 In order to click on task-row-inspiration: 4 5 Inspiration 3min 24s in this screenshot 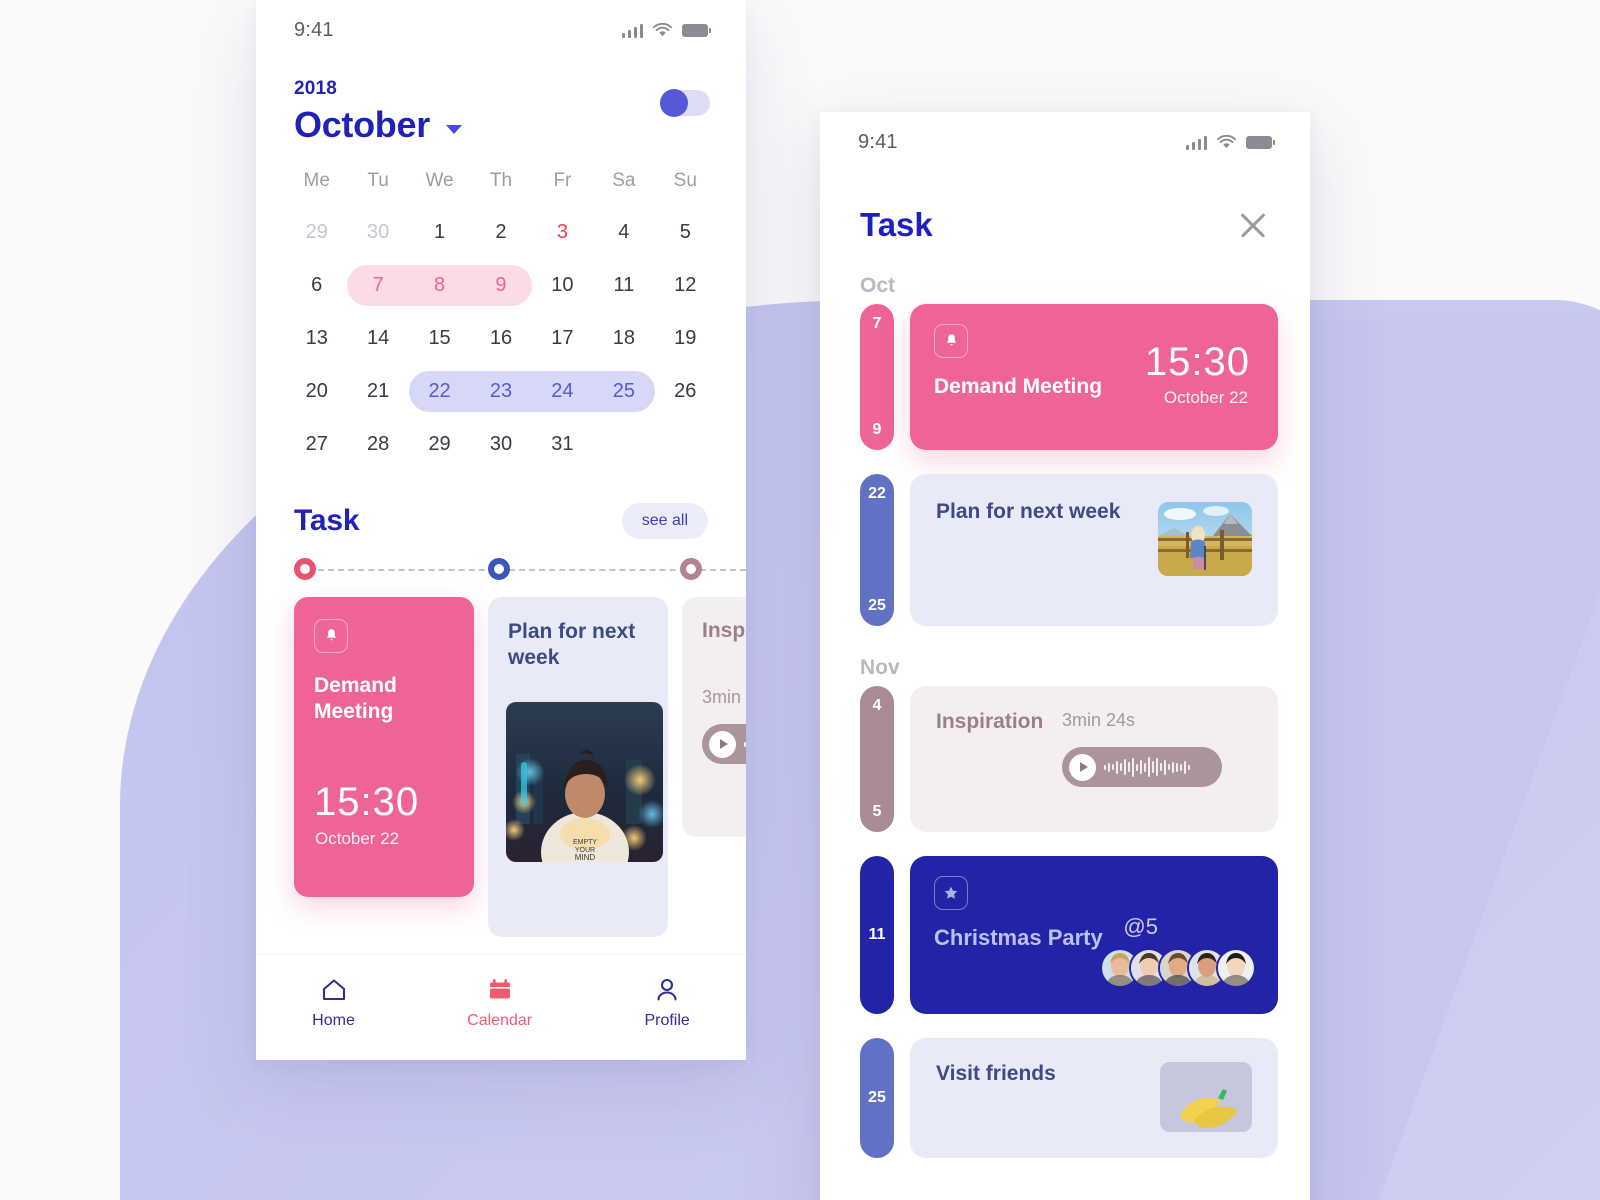, I will do `click(1065, 759)`.